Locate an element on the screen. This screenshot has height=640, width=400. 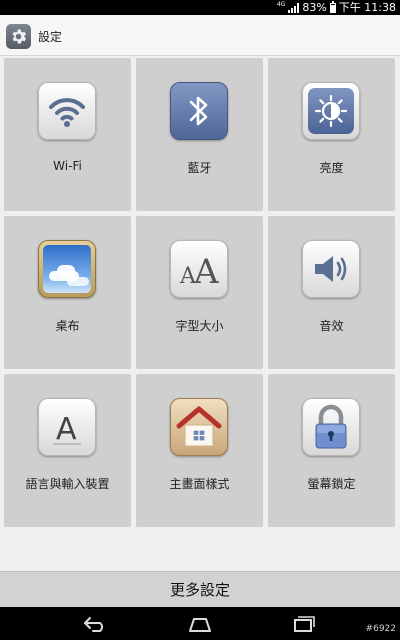
tile-sound: 音效 is located at coordinates (331, 292).